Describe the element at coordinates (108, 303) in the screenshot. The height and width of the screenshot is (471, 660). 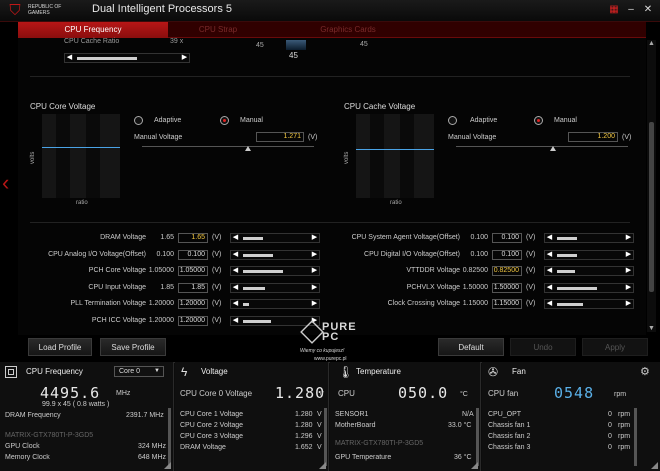
I see `row-label: PLL Termination Voltage` at that location.